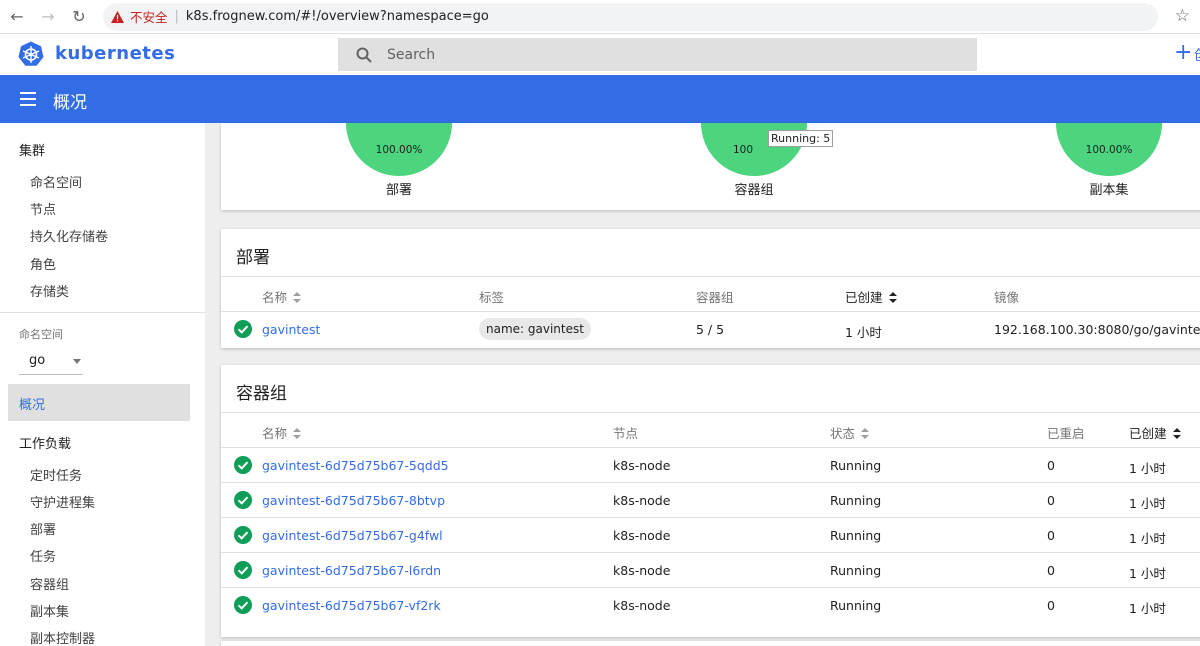 Image resolution: width=1200 pixels, height=646 pixels. I want to click on sidebar-item-daemonsets: 守护进程集, so click(62, 501).